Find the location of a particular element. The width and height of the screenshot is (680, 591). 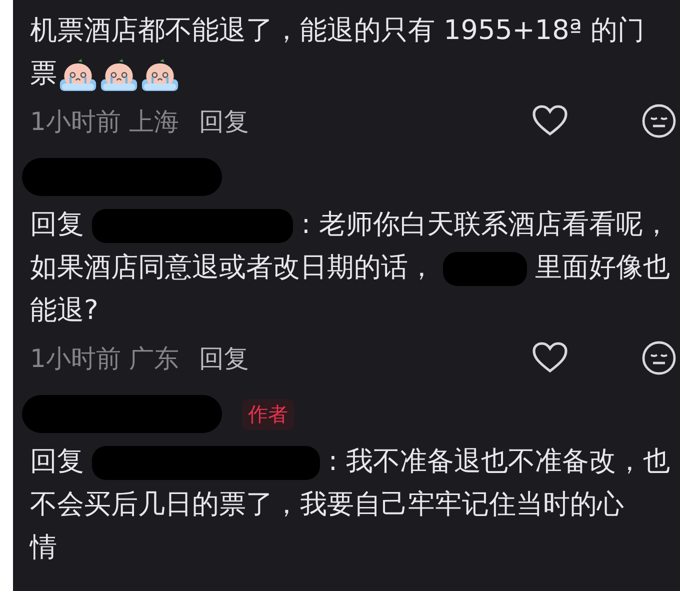

comment-text: 情 is located at coordinates (43, 548).